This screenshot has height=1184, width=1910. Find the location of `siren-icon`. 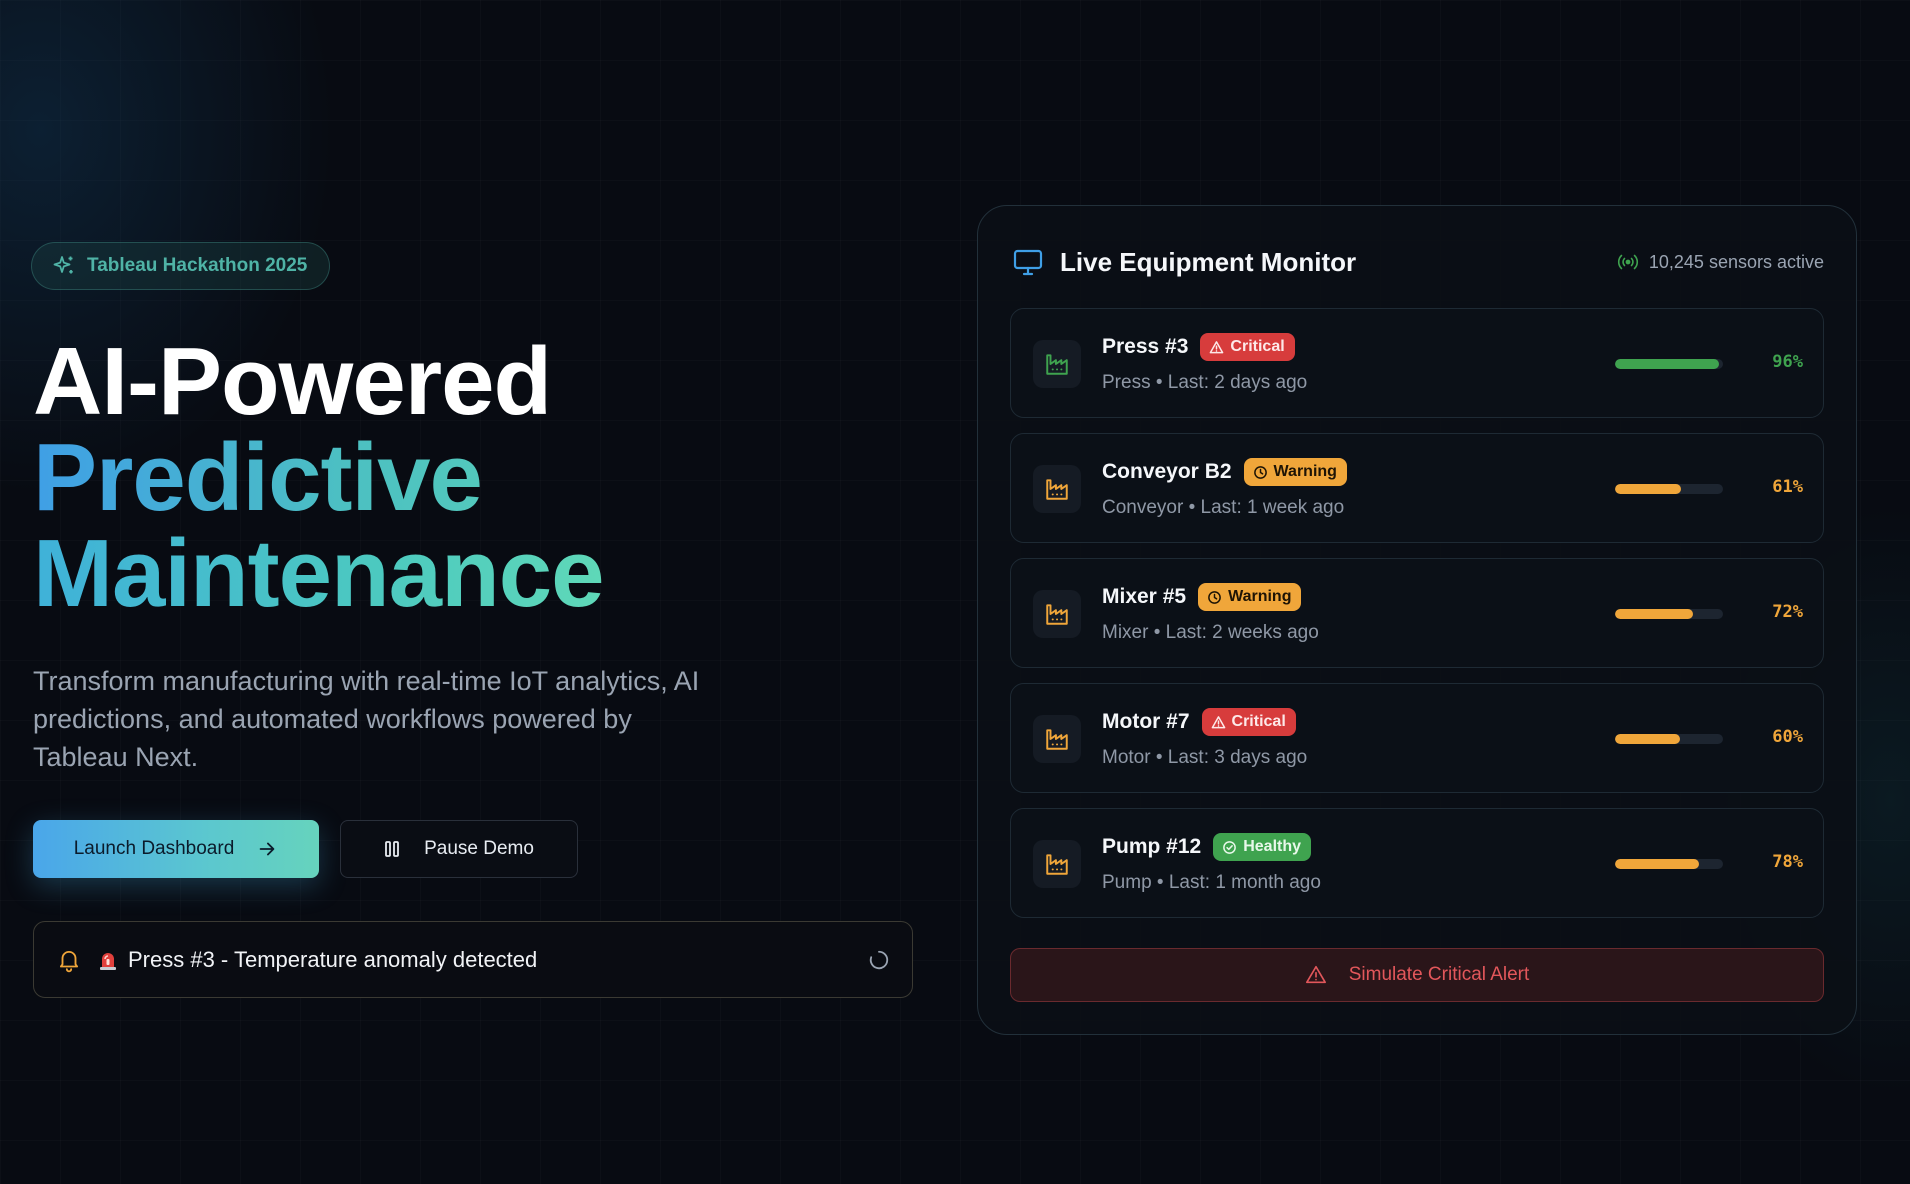

siren-icon is located at coordinates (108, 961).